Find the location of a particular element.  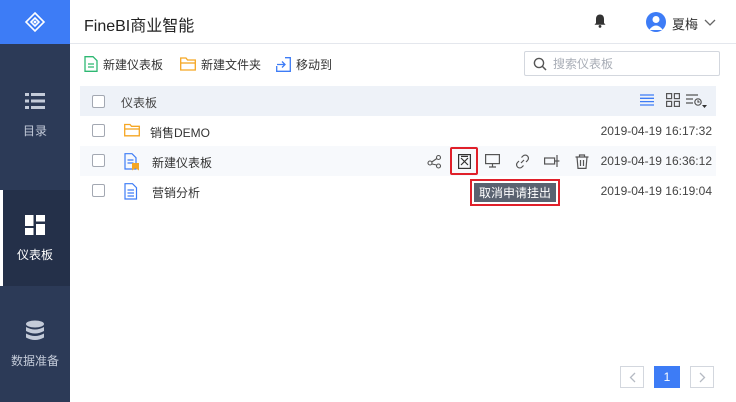

user-icon is located at coordinates (656, 23).